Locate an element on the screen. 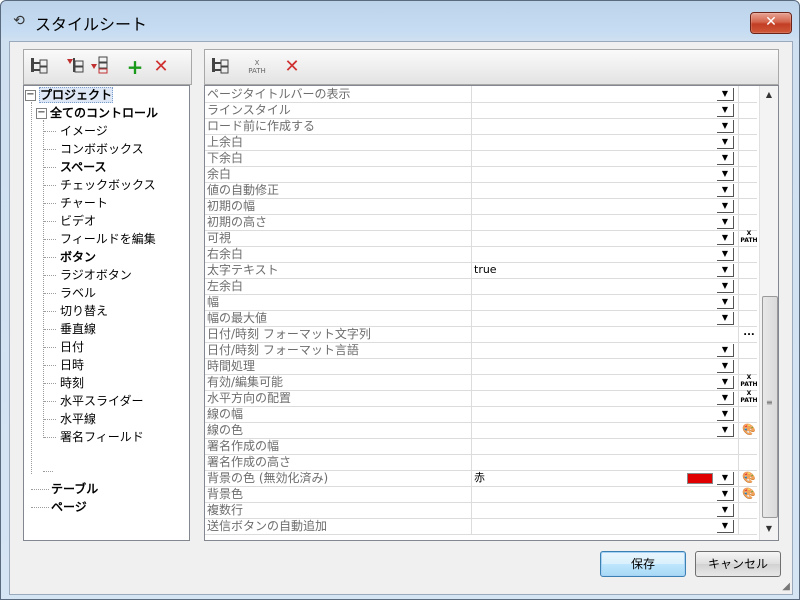 This screenshot has height=600, width=800. tree-item-control: 日付 is located at coordinates (72, 347).